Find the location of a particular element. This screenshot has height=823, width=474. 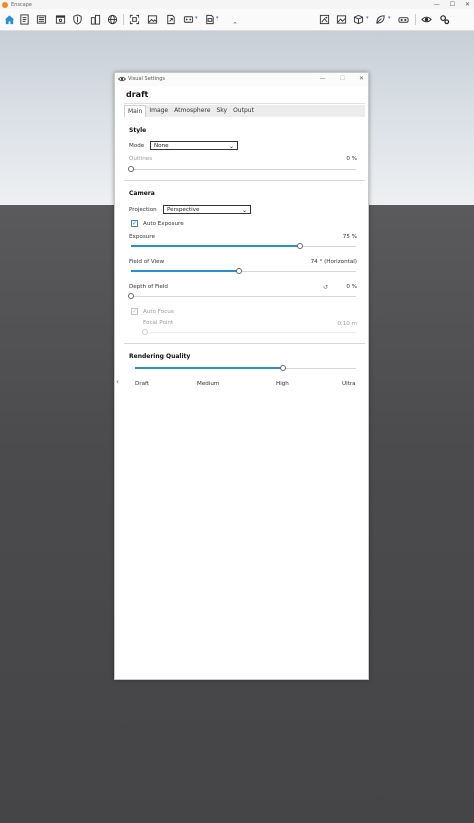

auto-focus-label: Auto Focus is located at coordinates (158, 312).